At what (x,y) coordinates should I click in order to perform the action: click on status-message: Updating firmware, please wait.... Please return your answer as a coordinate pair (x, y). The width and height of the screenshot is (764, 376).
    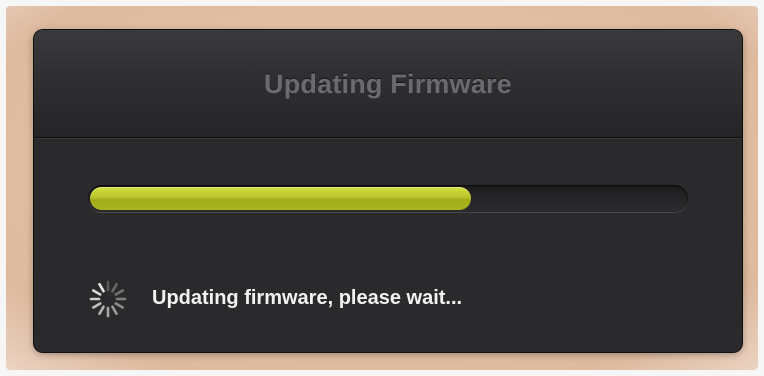
    Looking at the image, I should click on (307, 298).